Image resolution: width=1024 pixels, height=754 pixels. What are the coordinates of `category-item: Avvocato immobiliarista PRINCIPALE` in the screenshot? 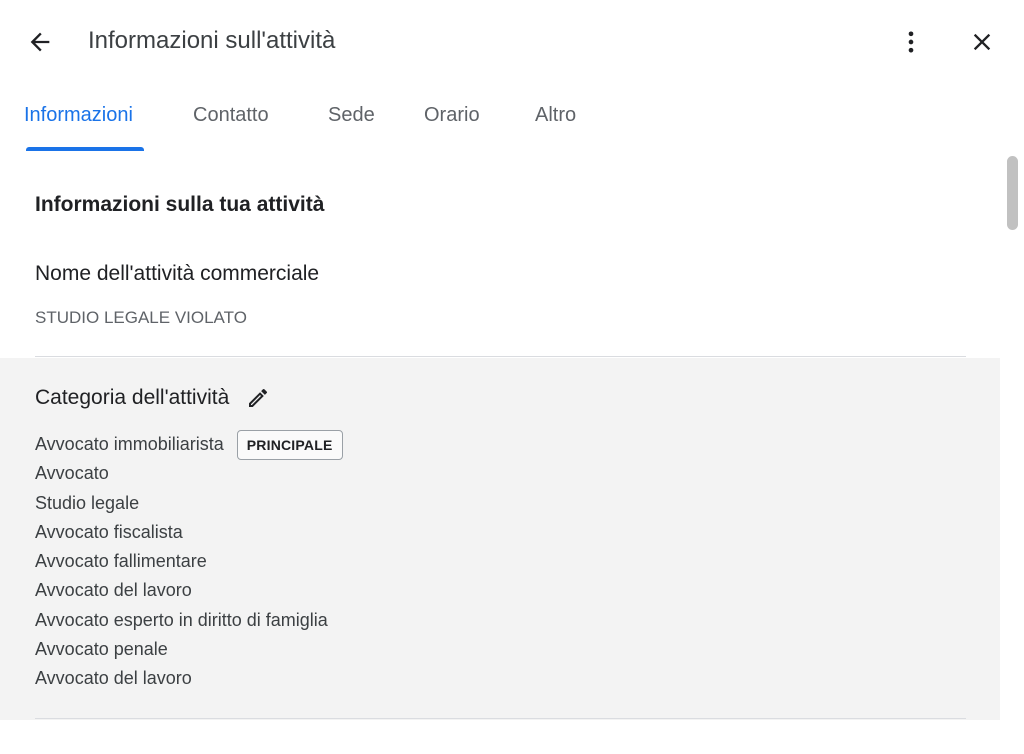 It's located at (189, 444).